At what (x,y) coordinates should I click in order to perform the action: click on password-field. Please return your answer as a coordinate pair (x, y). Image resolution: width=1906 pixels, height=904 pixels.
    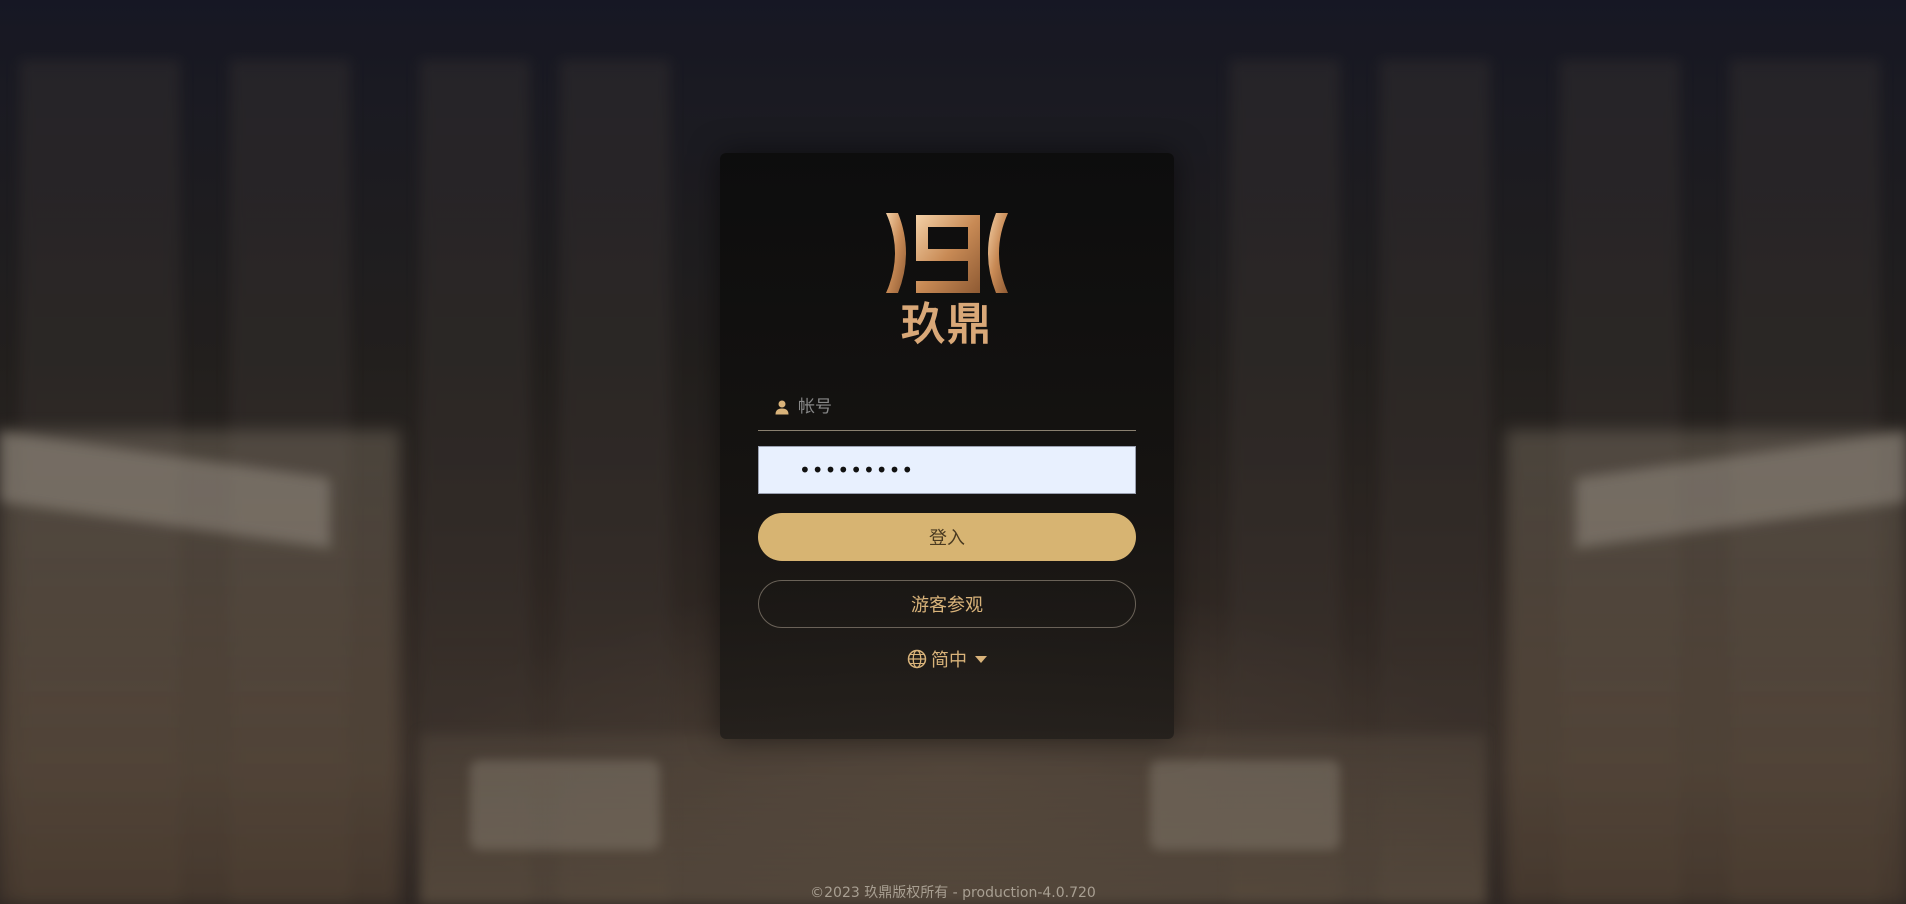
    Looking at the image, I should click on (947, 470).